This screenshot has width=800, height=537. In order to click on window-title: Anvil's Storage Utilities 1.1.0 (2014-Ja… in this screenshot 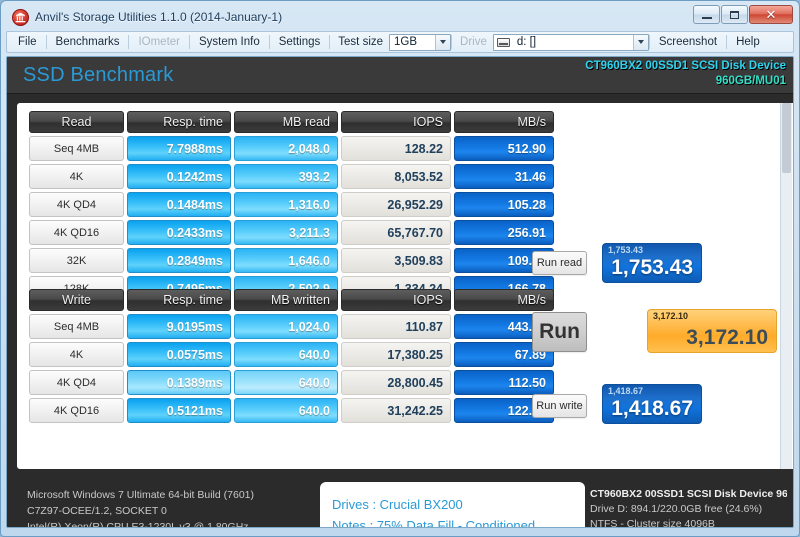, I will do `click(159, 17)`.